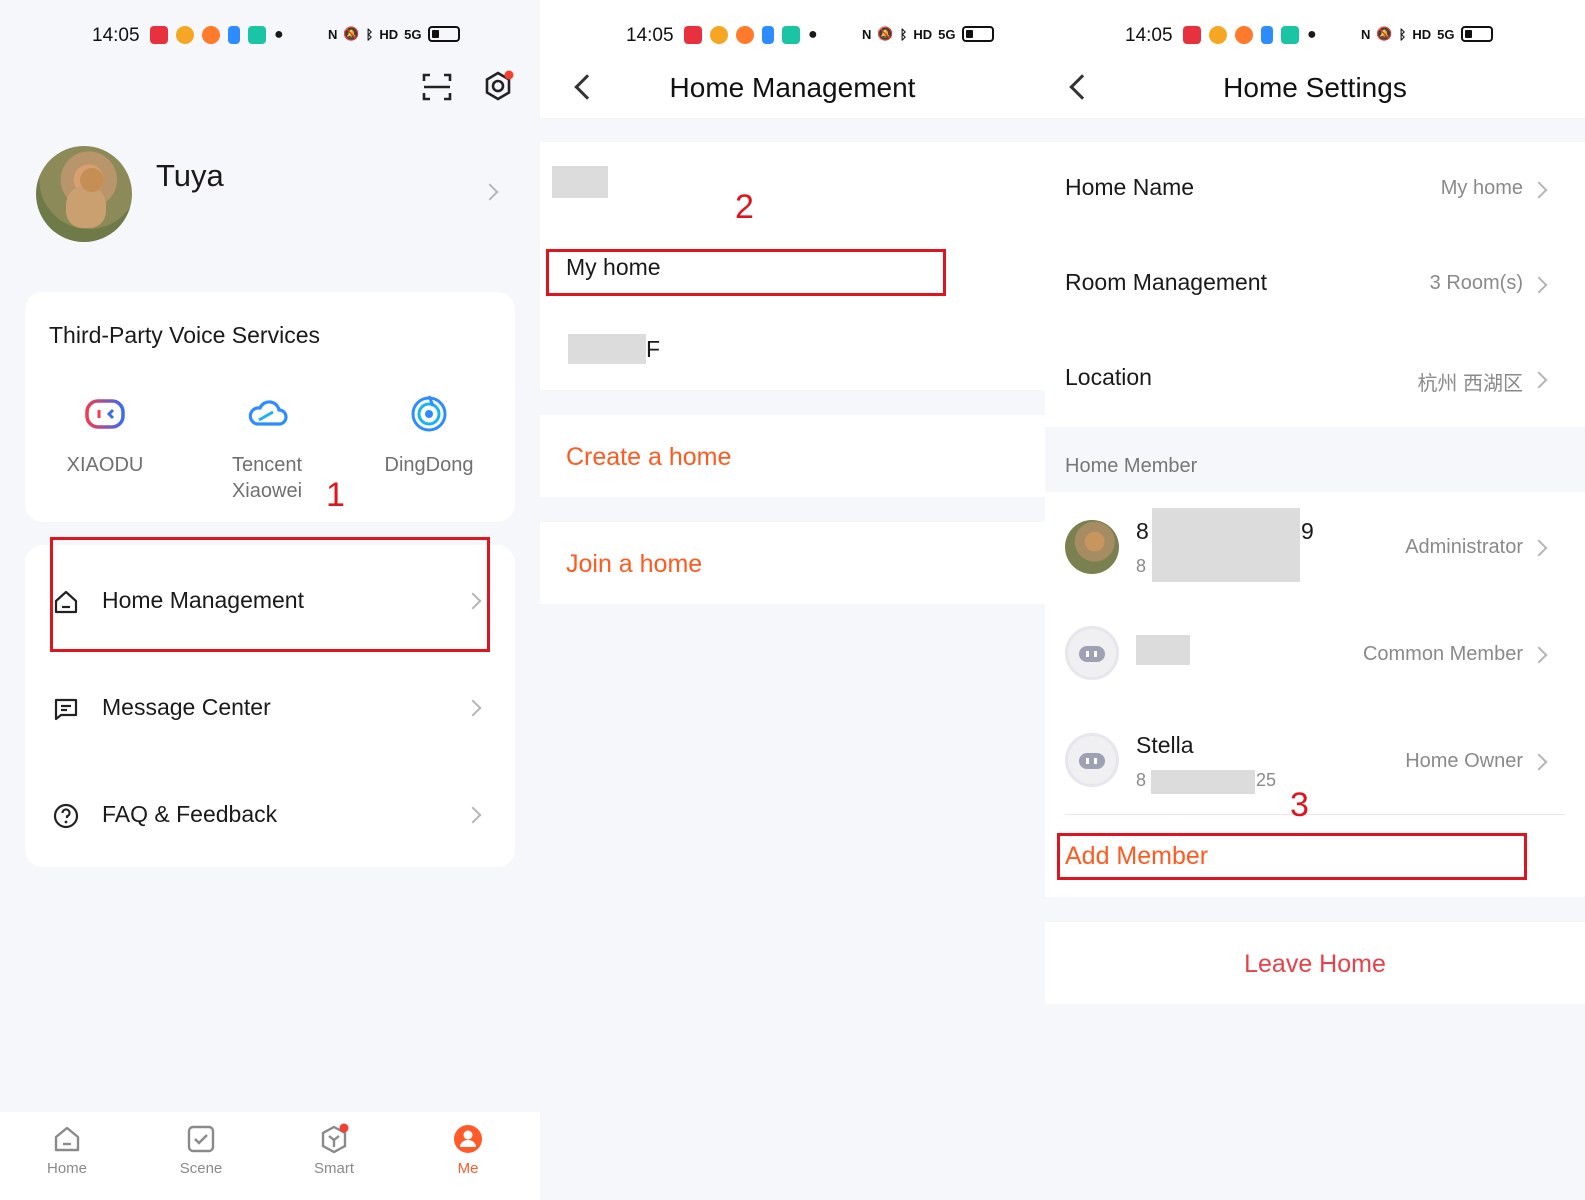 The width and height of the screenshot is (1585, 1200). Describe the element at coordinates (105, 465) in the screenshot. I see `voice-service-label: XIAODU` at that location.